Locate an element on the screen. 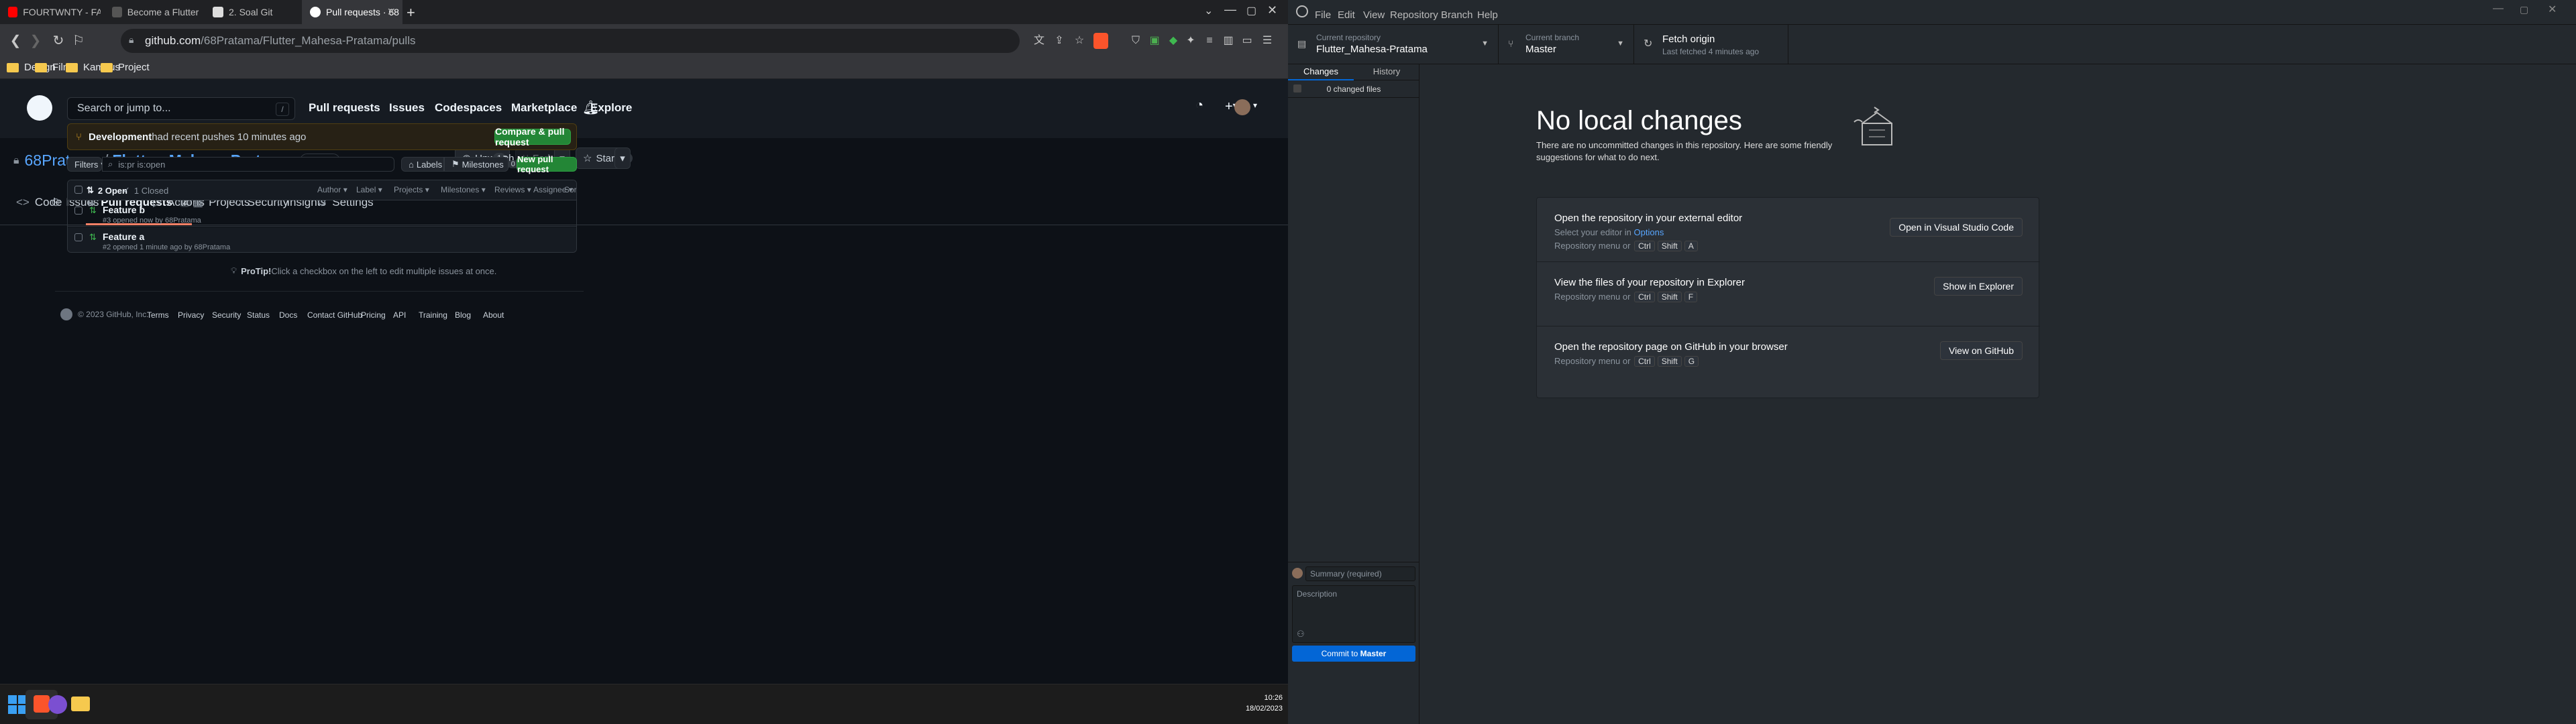 This screenshot has width=2576, height=724. file-explorer-icon is located at coordinates (80, 704).